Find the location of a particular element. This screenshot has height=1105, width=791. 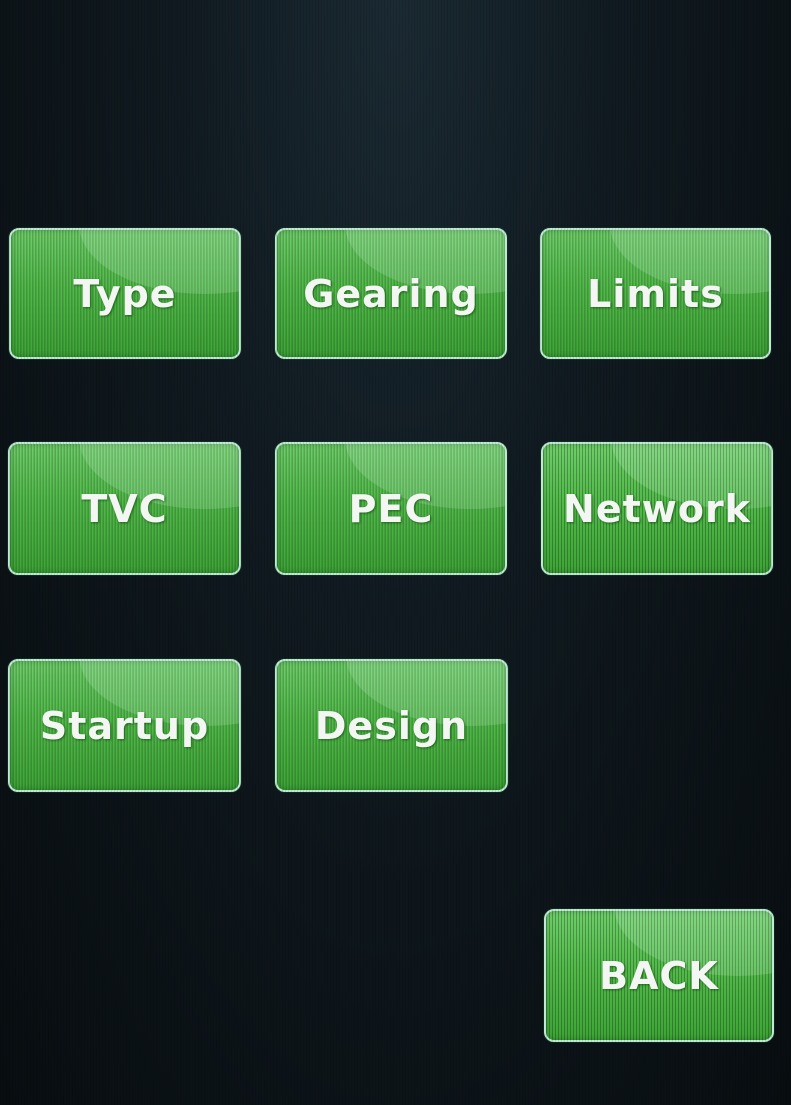

network-button: Network is located at coordinates (657, 508).